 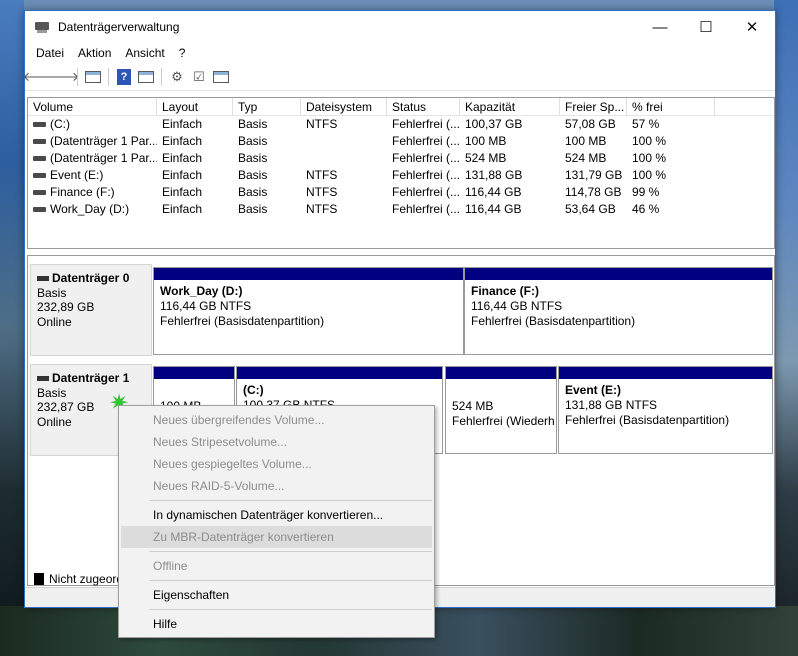 I want to click on cell-kapazitaet: 116,44 GB, so click(x=510, y=209).